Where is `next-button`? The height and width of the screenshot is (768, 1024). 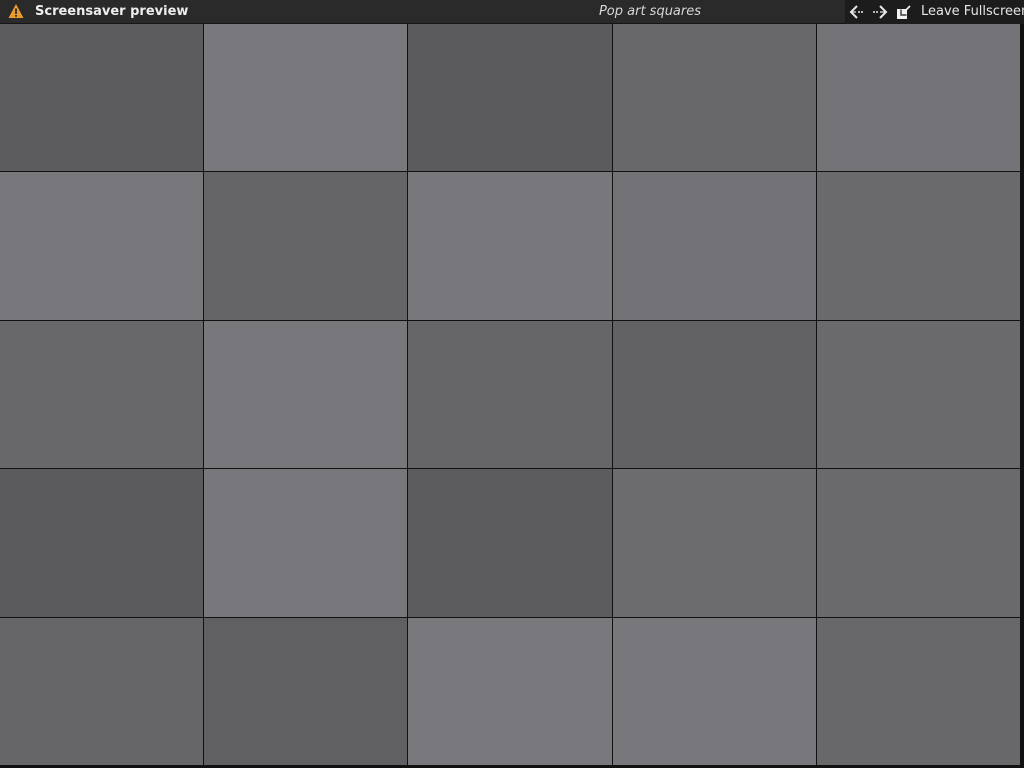
next-button is located at coordinates (880, 12).